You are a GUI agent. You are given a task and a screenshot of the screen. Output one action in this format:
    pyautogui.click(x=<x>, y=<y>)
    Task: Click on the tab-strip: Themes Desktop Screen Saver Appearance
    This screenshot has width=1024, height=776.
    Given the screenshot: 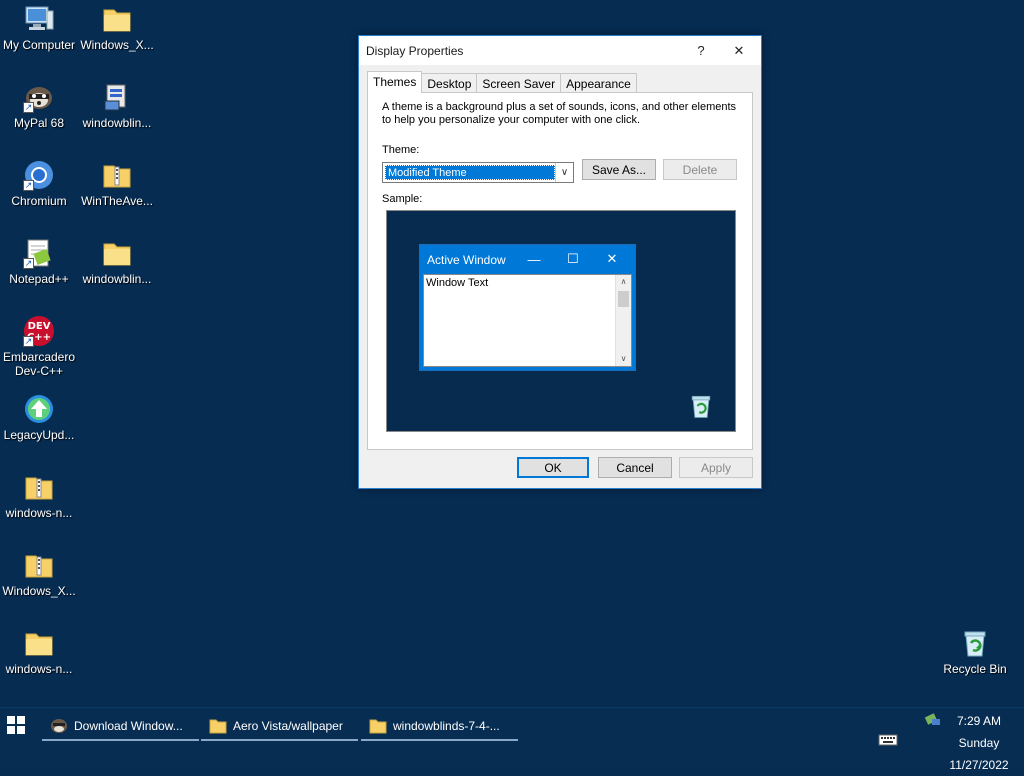 What is the action you would take?
    pyautogui.click(x=502, y=82)
    